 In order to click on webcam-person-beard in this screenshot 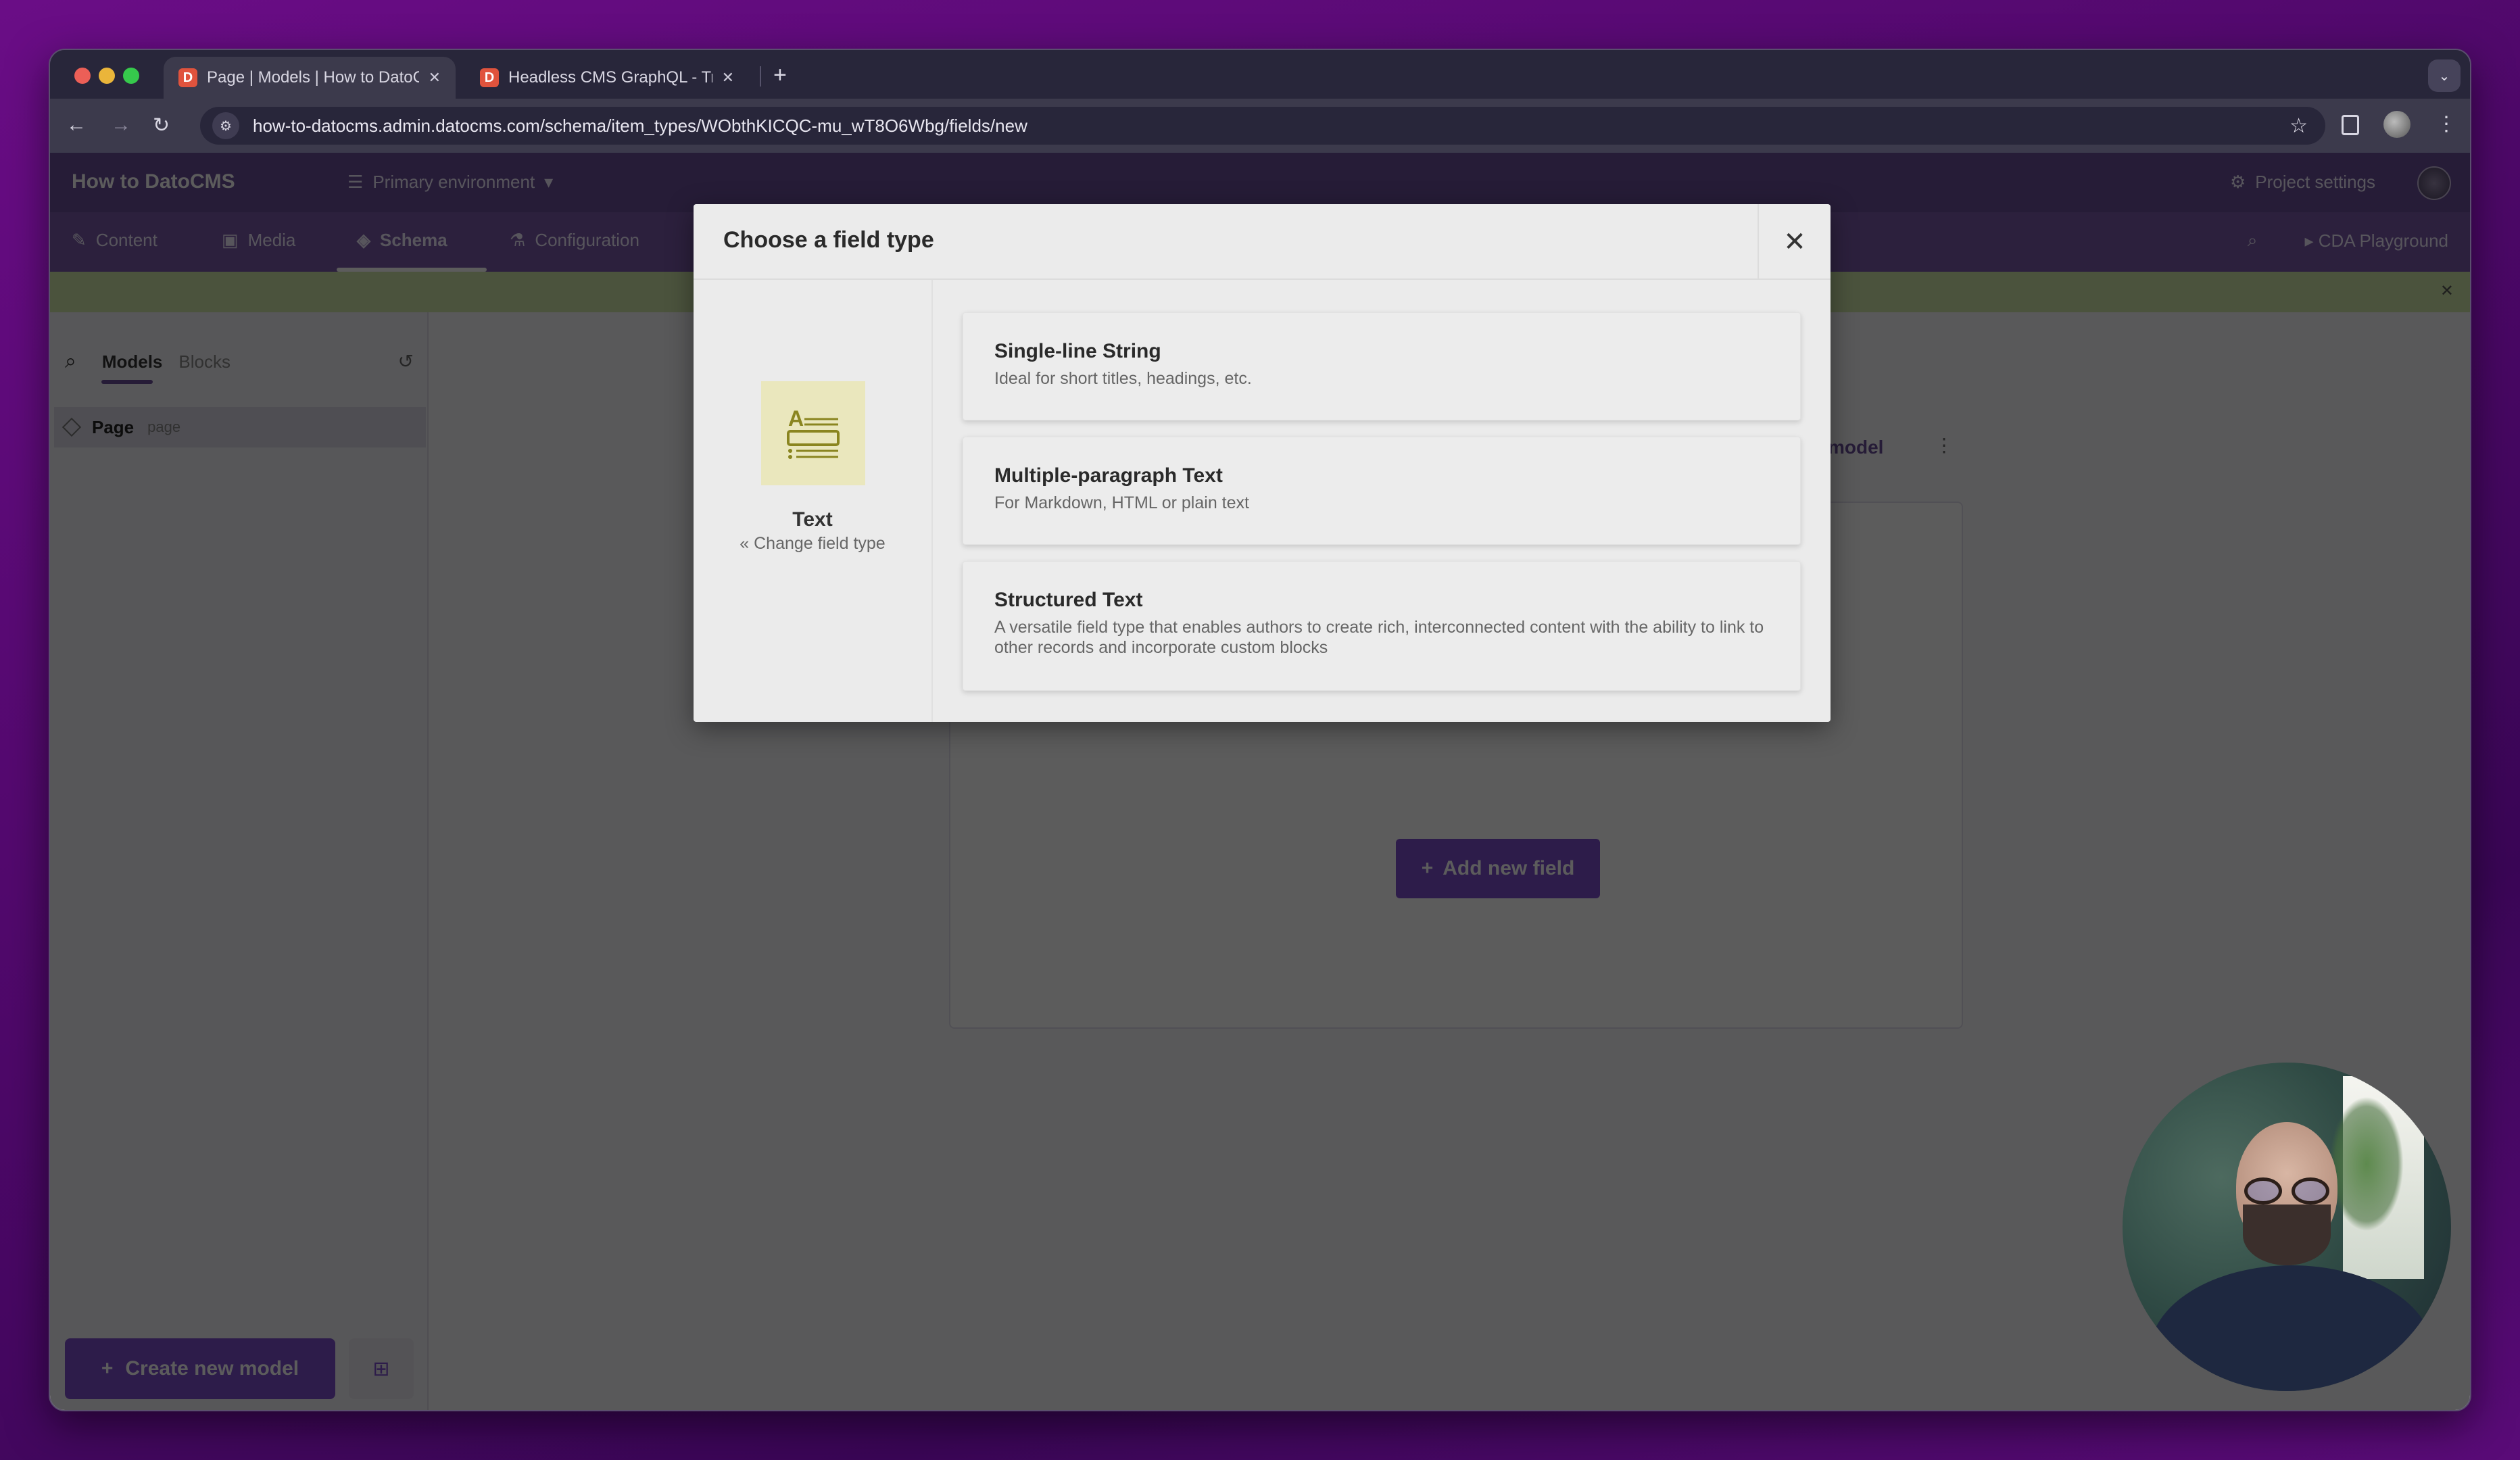, I will do `click(2287, 1234)`.